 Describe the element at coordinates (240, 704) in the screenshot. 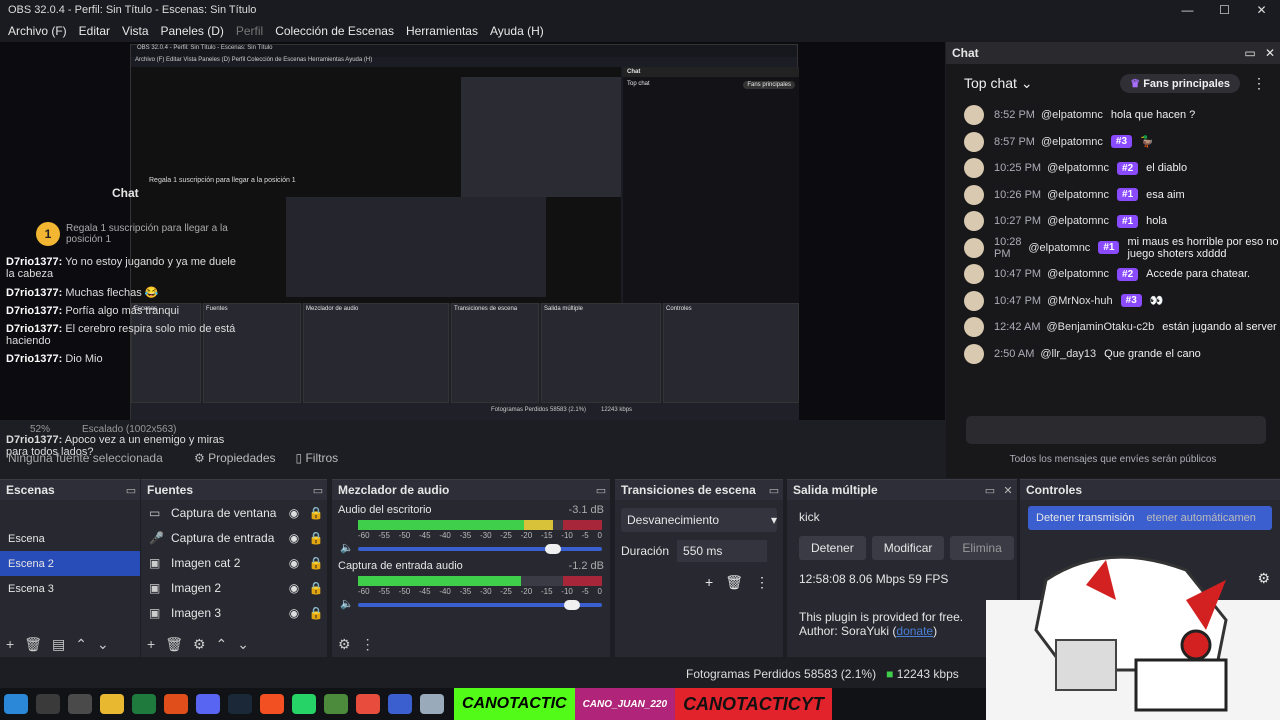

I see `steam-icon` at that location.